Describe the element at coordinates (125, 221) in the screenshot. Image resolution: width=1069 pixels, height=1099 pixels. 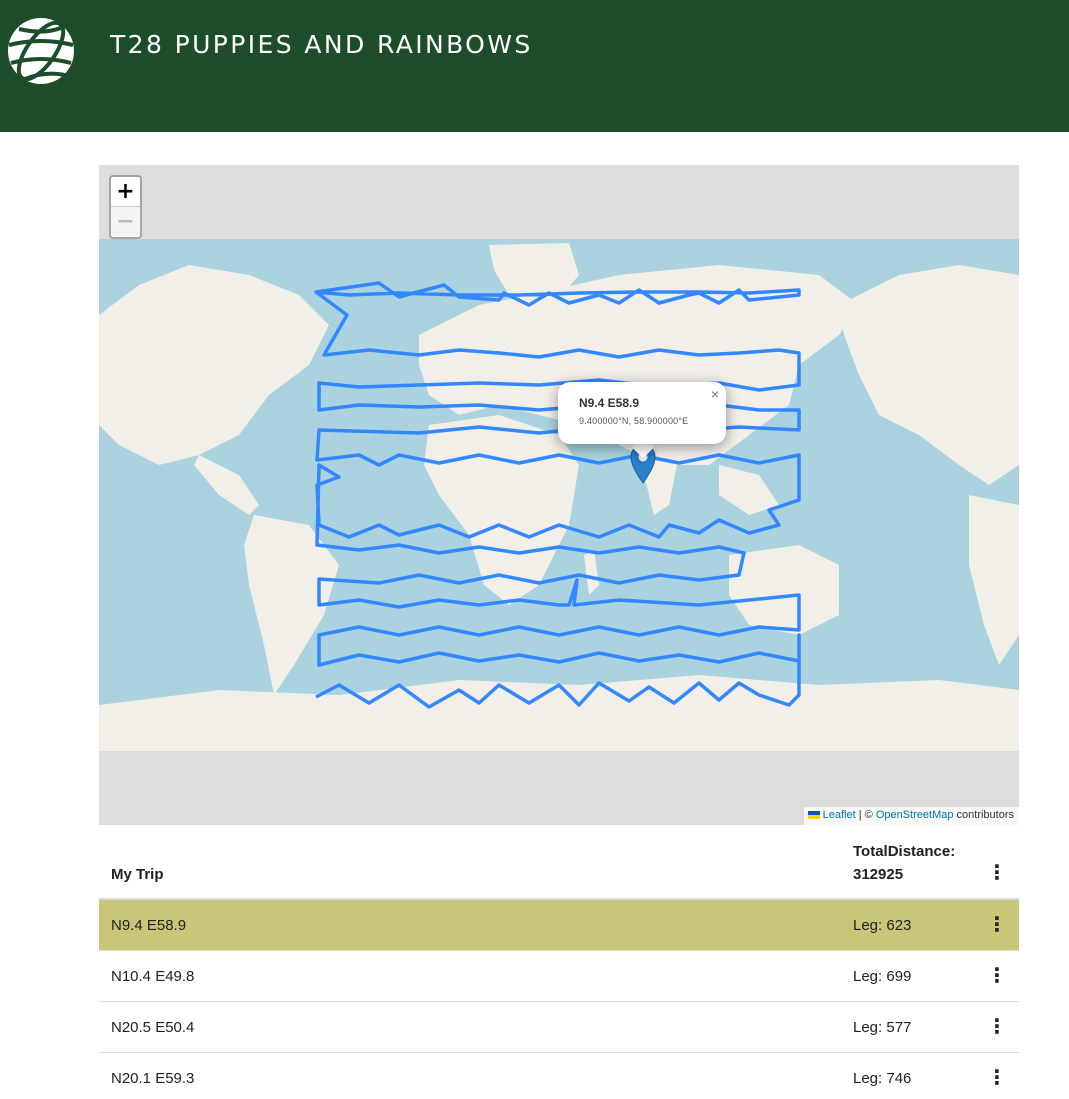
I see `zoom-out-button: −` at that location.